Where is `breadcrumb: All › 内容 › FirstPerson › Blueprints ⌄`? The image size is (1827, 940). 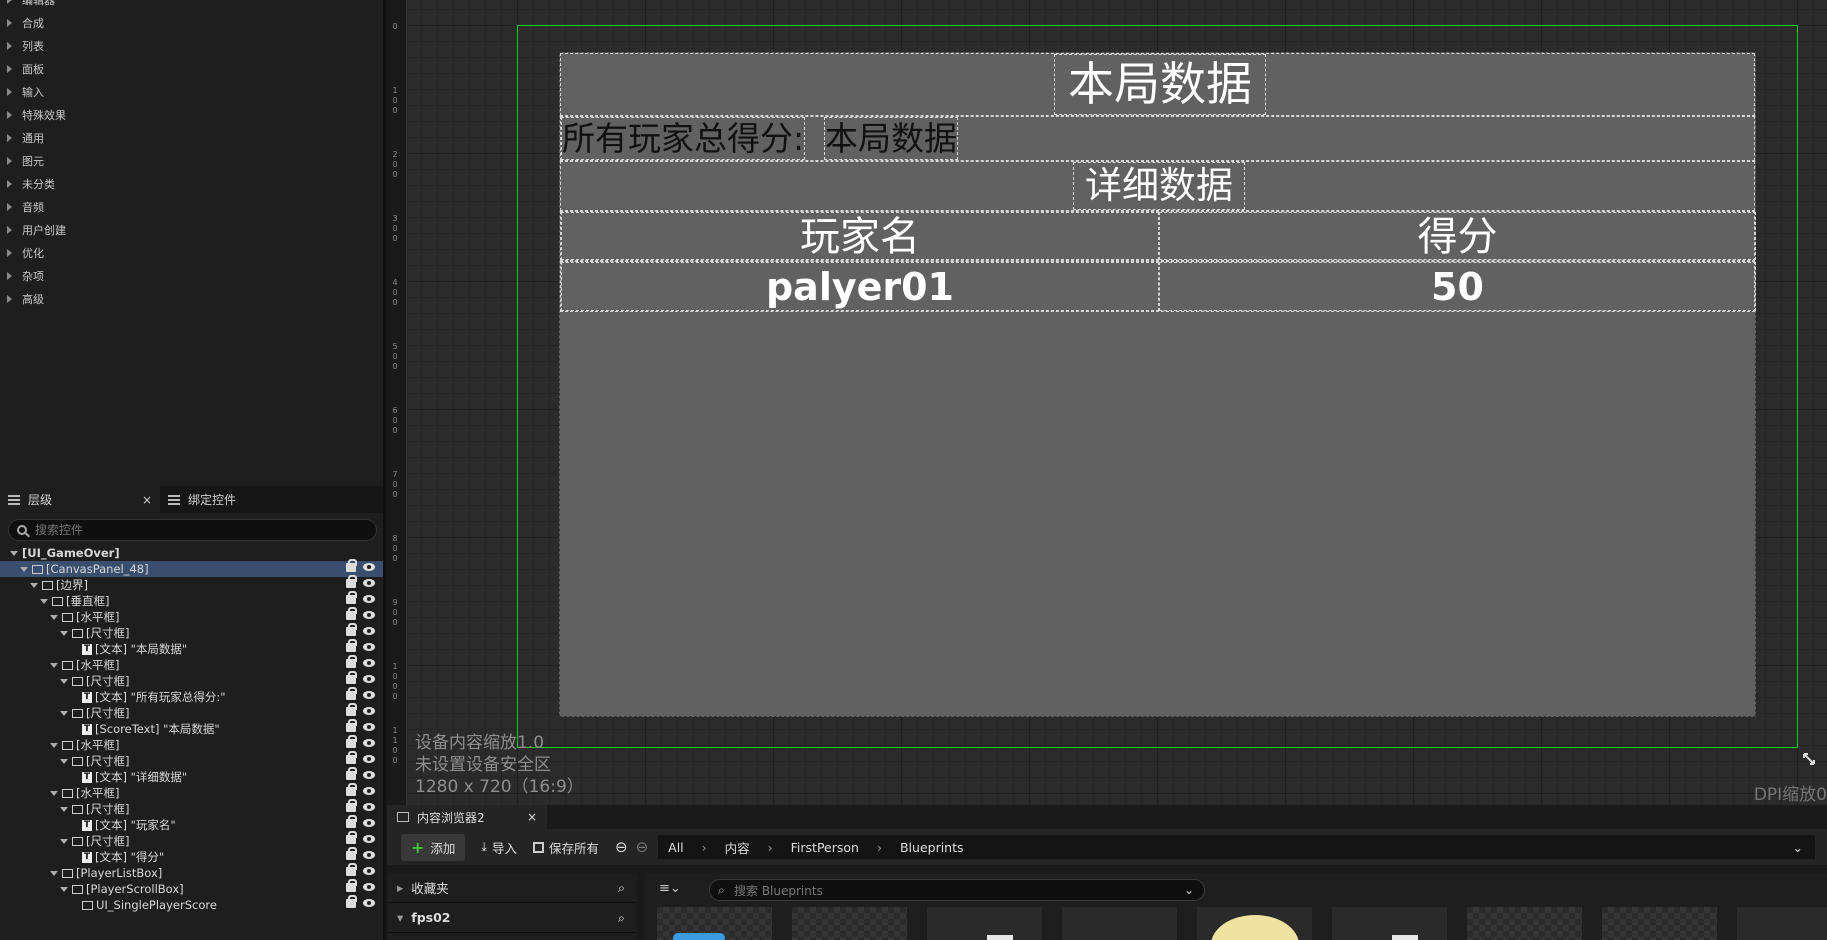 breadcrumb: All › 内容 › FirstPerson › Blueprints ⌄ is located at coordinates (1236, 847).